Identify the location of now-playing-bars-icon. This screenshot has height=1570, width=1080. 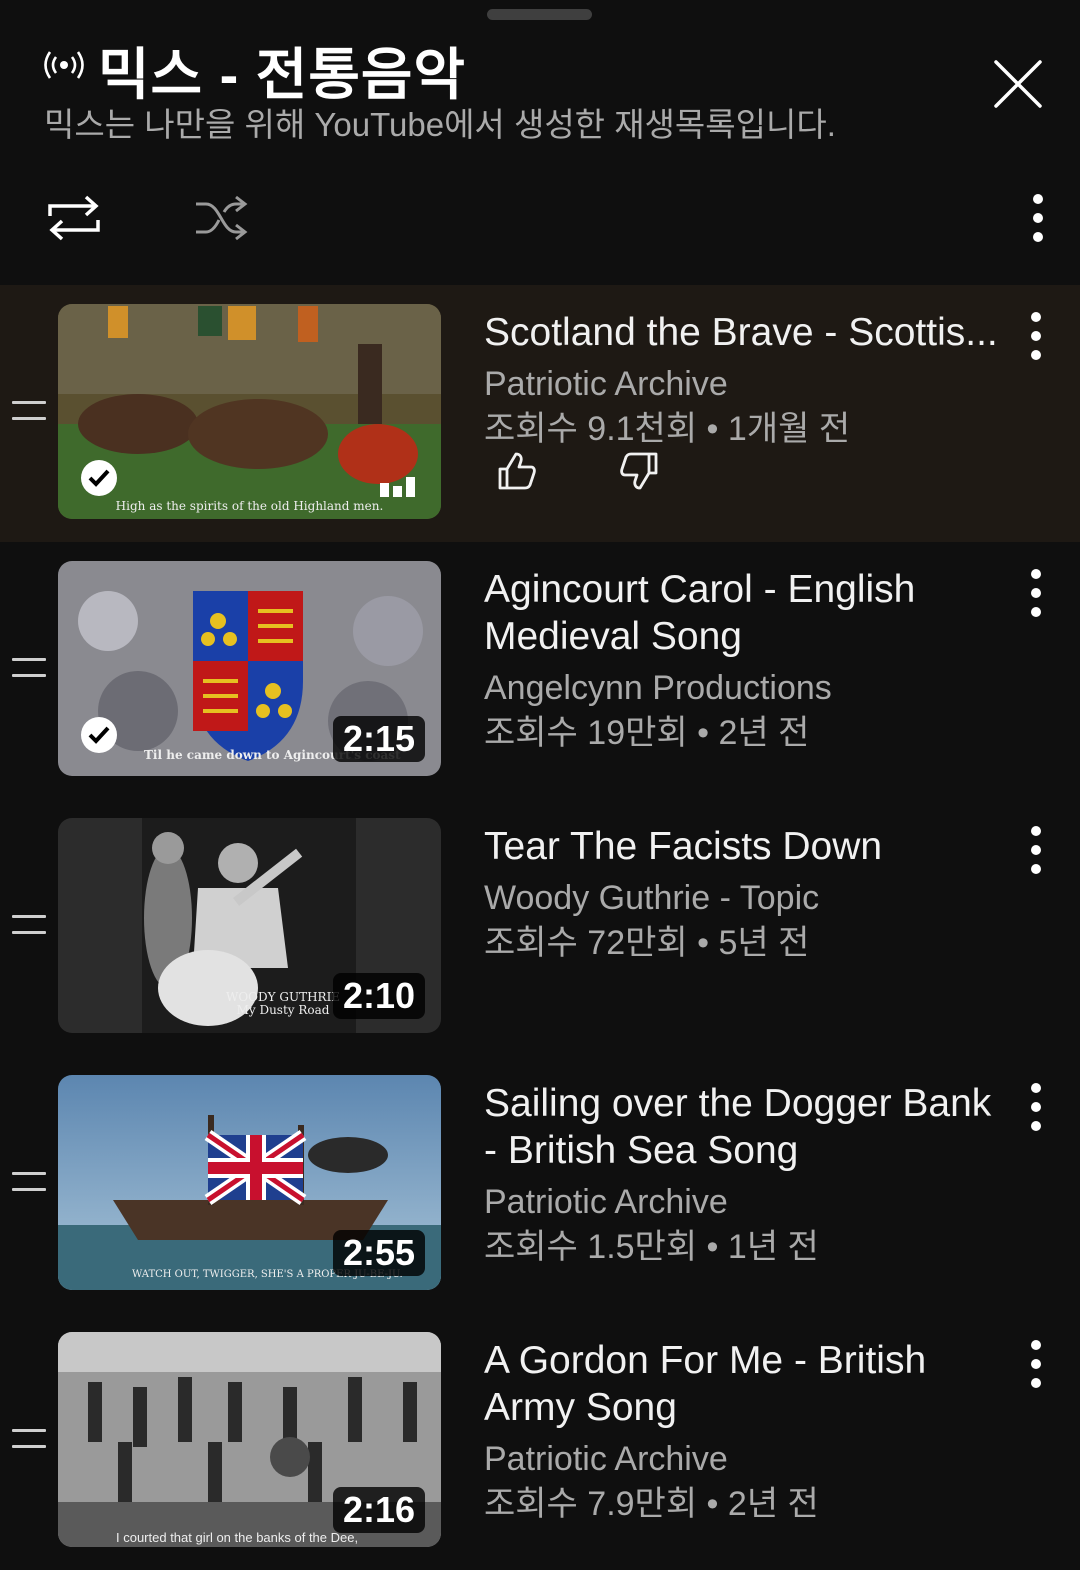
(397, 487).